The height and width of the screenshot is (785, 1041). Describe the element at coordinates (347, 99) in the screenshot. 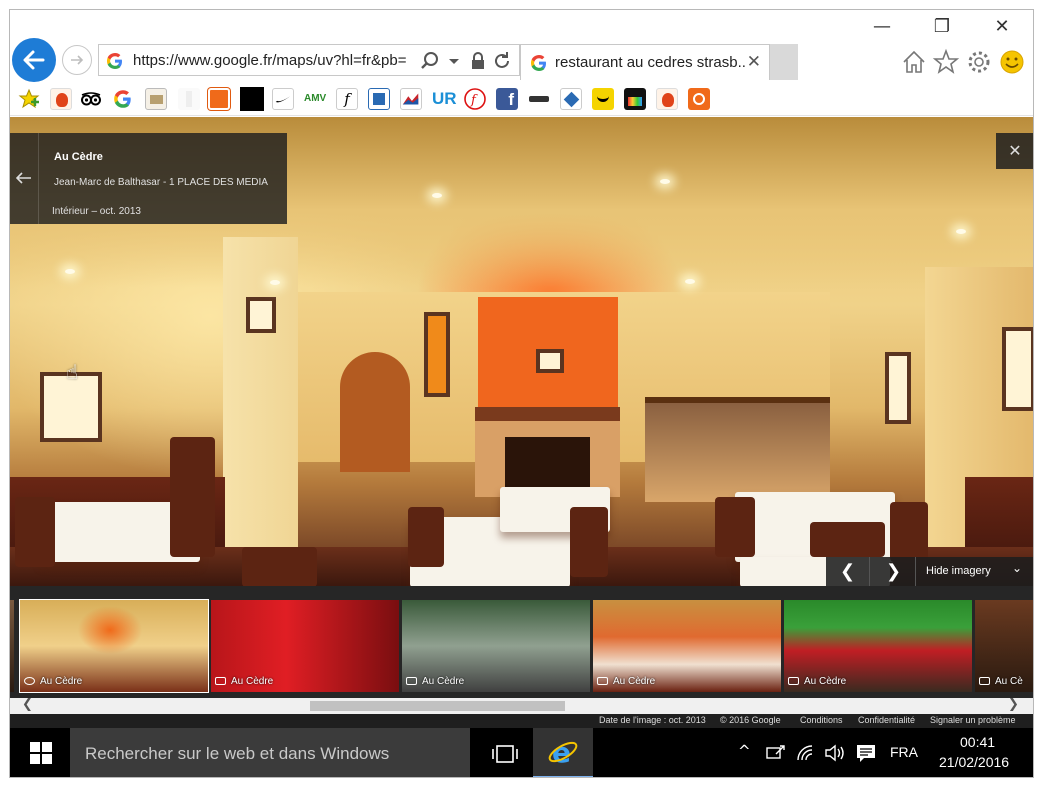

I see `f-italic-icon: f` at that location.